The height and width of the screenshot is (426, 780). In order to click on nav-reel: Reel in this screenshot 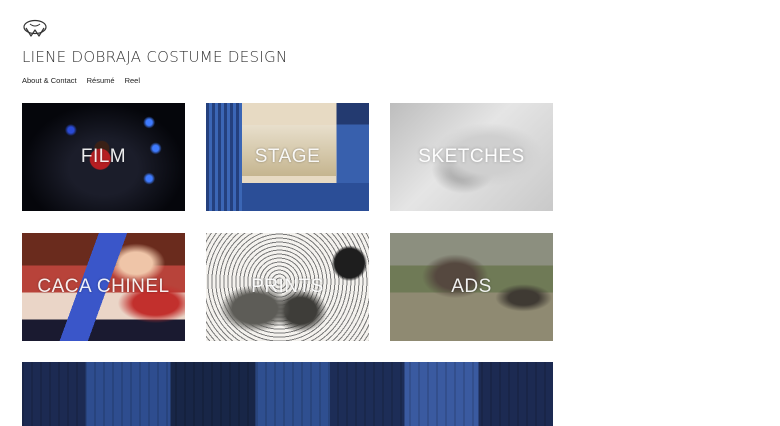, I will do `click(132, 80)`.